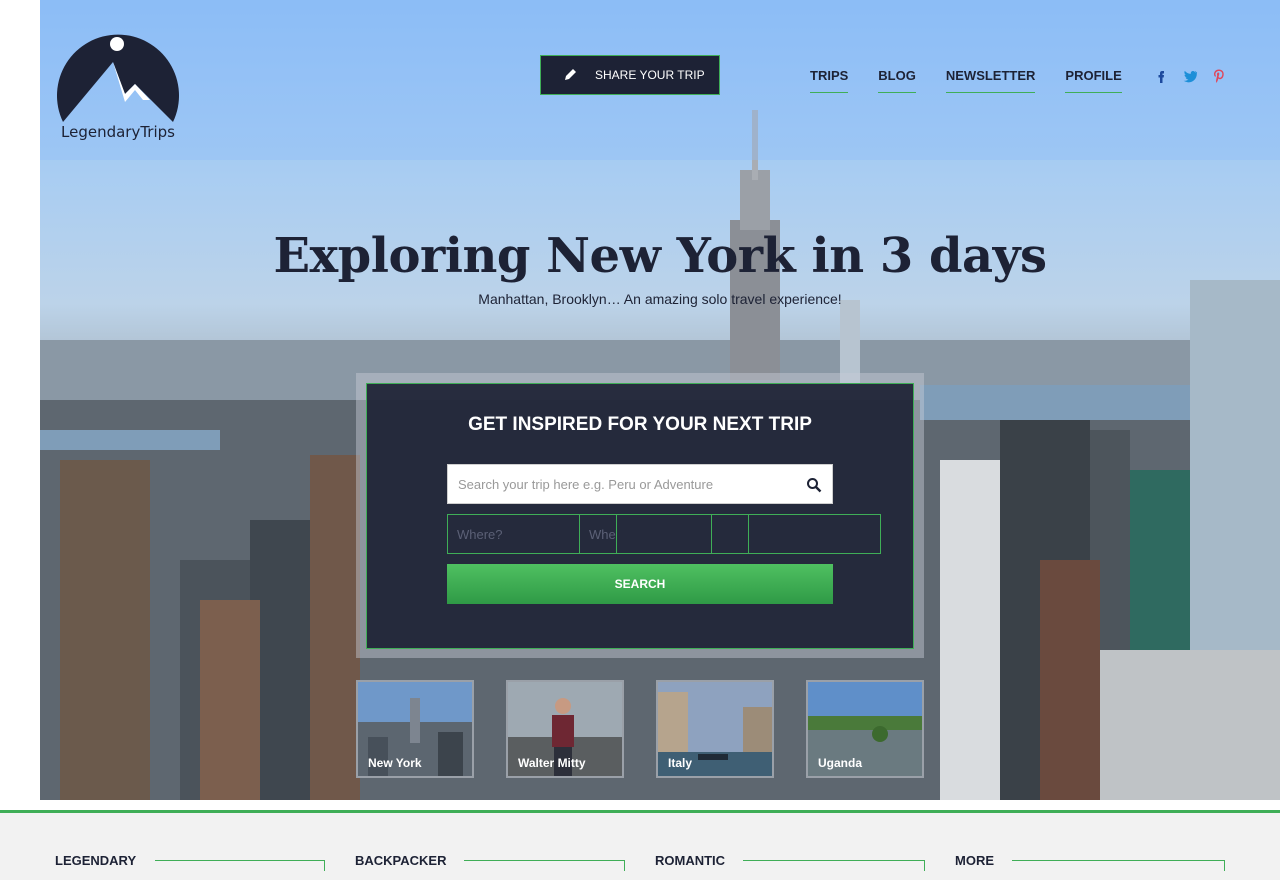 Image resolution: width=1280 pixels, height=880 pixels. I want to click on date-from-field, so click(664, 534).